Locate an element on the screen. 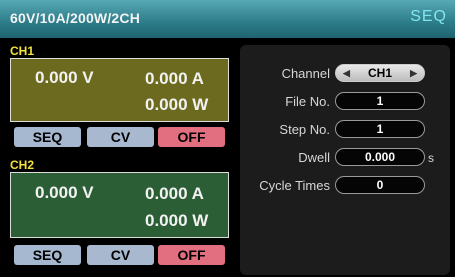  title-bar: 60V/10A/200W/2CH SEQ is located at coordinates (227, 19).